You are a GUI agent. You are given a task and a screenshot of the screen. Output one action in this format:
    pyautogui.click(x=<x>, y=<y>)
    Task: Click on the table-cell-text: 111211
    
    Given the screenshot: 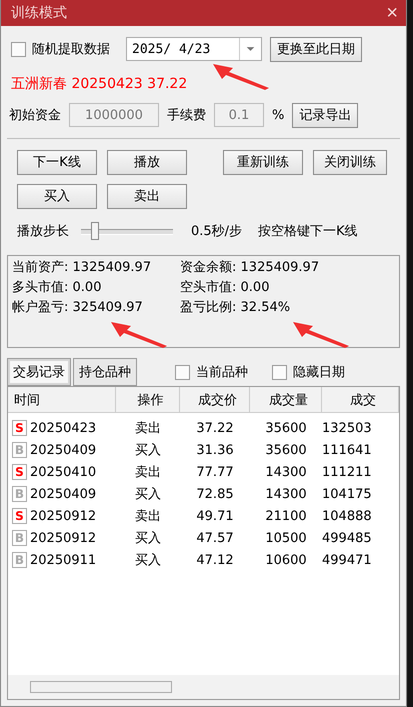 What is the action you would take?
    pyautogui.click(x=347, y=472)
    